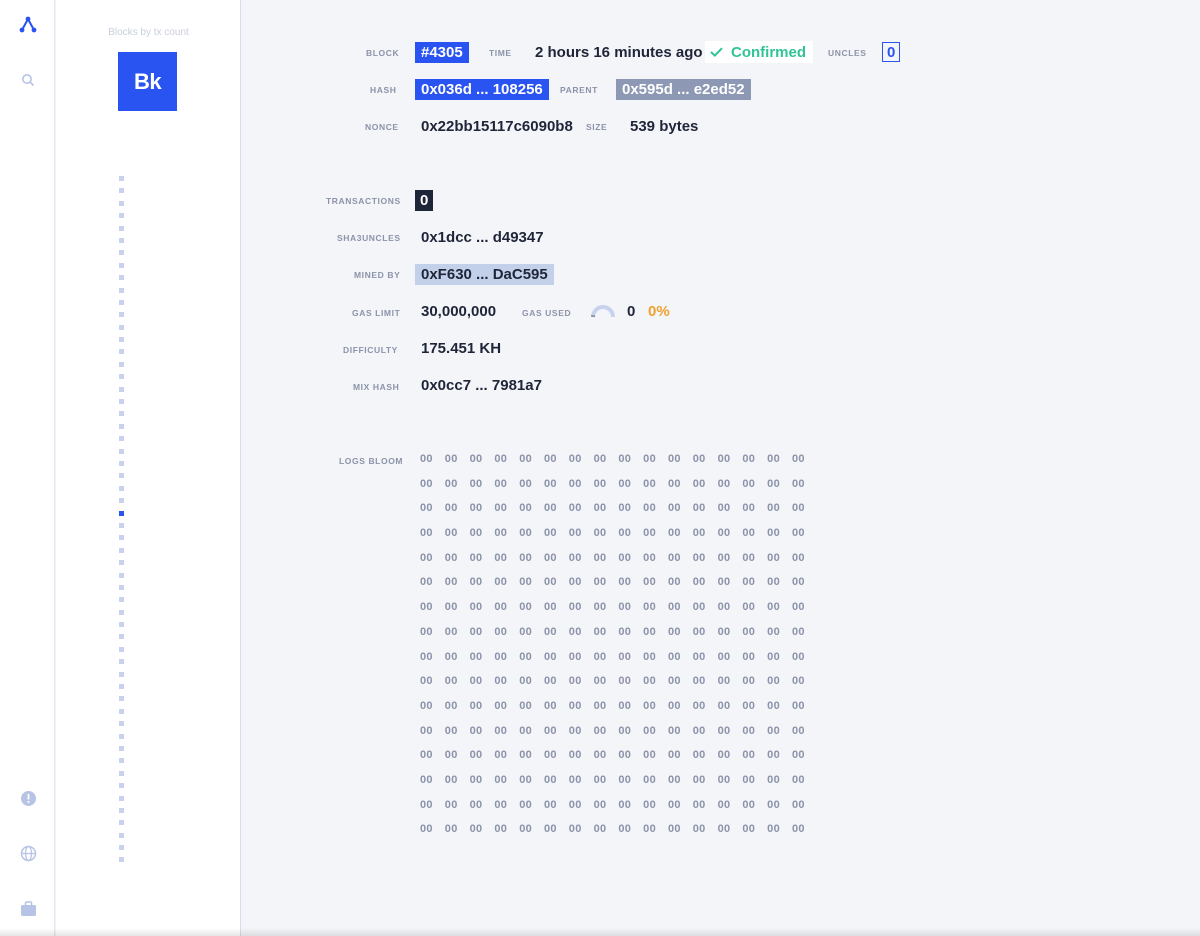 This screenshot has height=936, width=1200. What do you see at coordinates (363, 201) in the screenshot?
I see `transactions-label: TRANSACTIONS` at bounding box center [363, 201].